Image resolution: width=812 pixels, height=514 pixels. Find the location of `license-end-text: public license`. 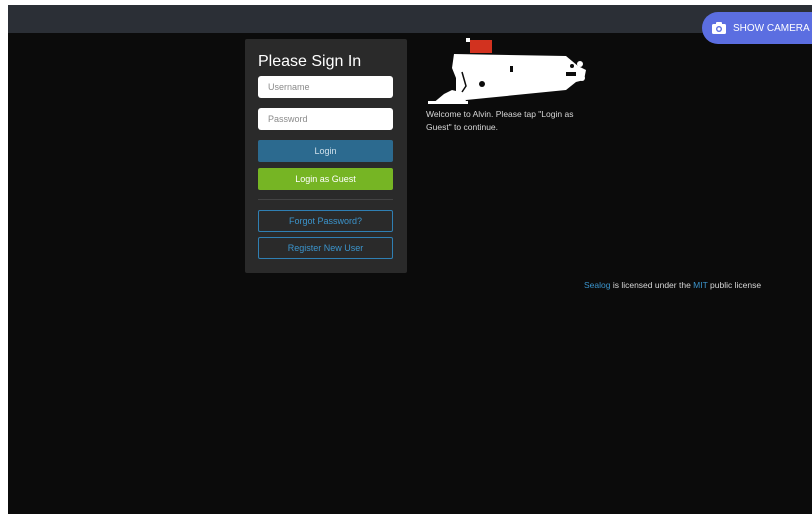

license-end-text: public license is located at coordinates (734, 285).